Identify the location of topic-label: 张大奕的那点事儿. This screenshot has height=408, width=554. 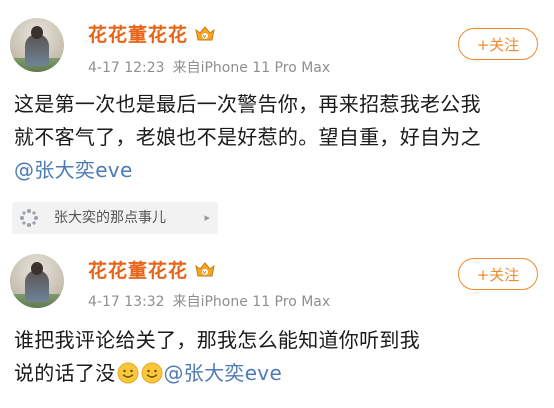
(110, 218).